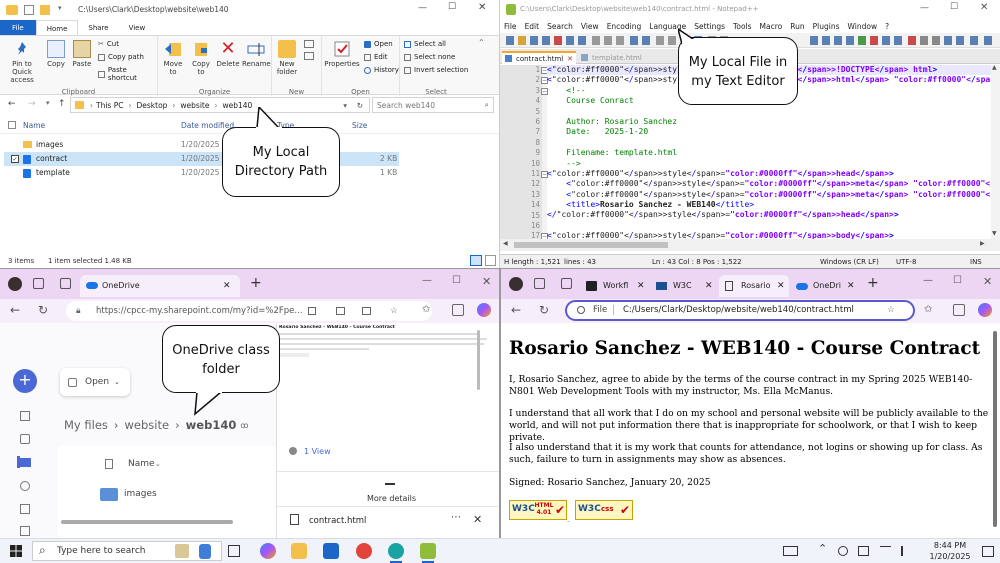  Describe the element at coordinates (194, 105) in the screenshot. I see `breadcrumb-website: website` at that location.